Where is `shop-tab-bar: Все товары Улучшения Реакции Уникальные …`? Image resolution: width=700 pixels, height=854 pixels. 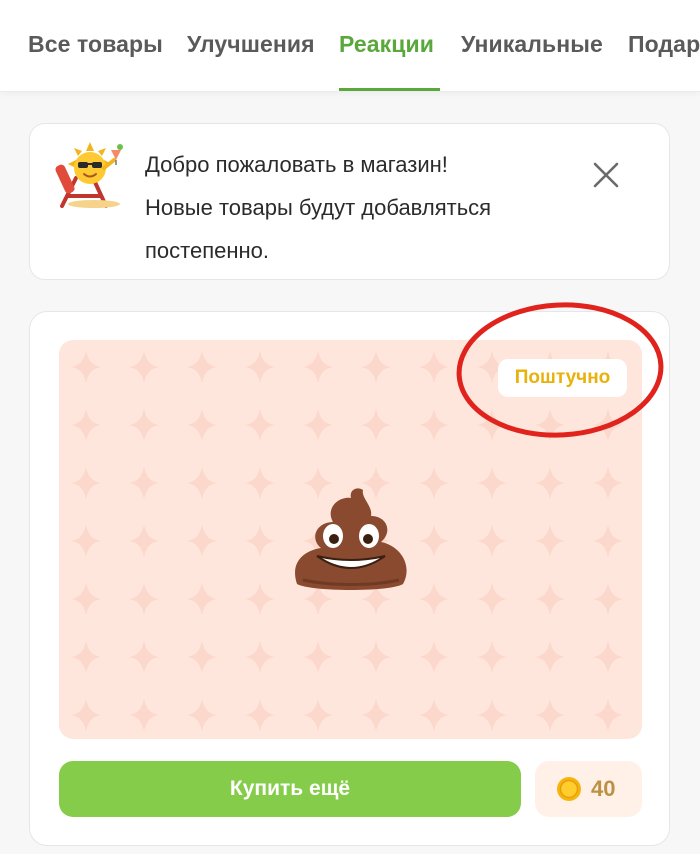 shop-tab-bar: Все товары Улучшения Реакции Уникальные … is located at coordinates (350, 46).